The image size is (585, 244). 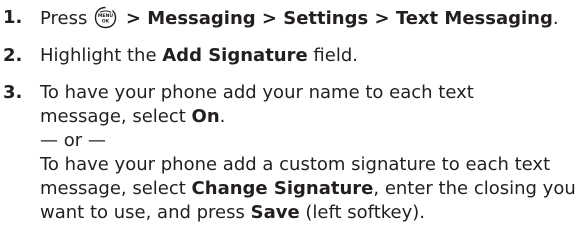 What do you see at coordinates (222, 116) in the screenshot?
I see `step-3-line-2-post: .` at bounding box center [222, 116].